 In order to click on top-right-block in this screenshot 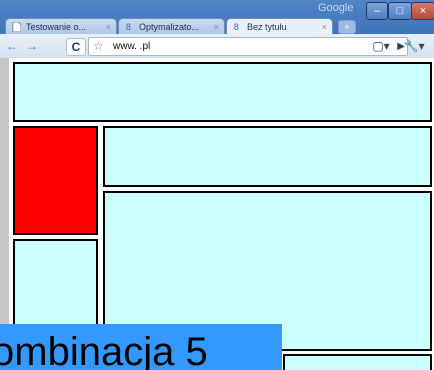, I will do `click(267, 156)`.